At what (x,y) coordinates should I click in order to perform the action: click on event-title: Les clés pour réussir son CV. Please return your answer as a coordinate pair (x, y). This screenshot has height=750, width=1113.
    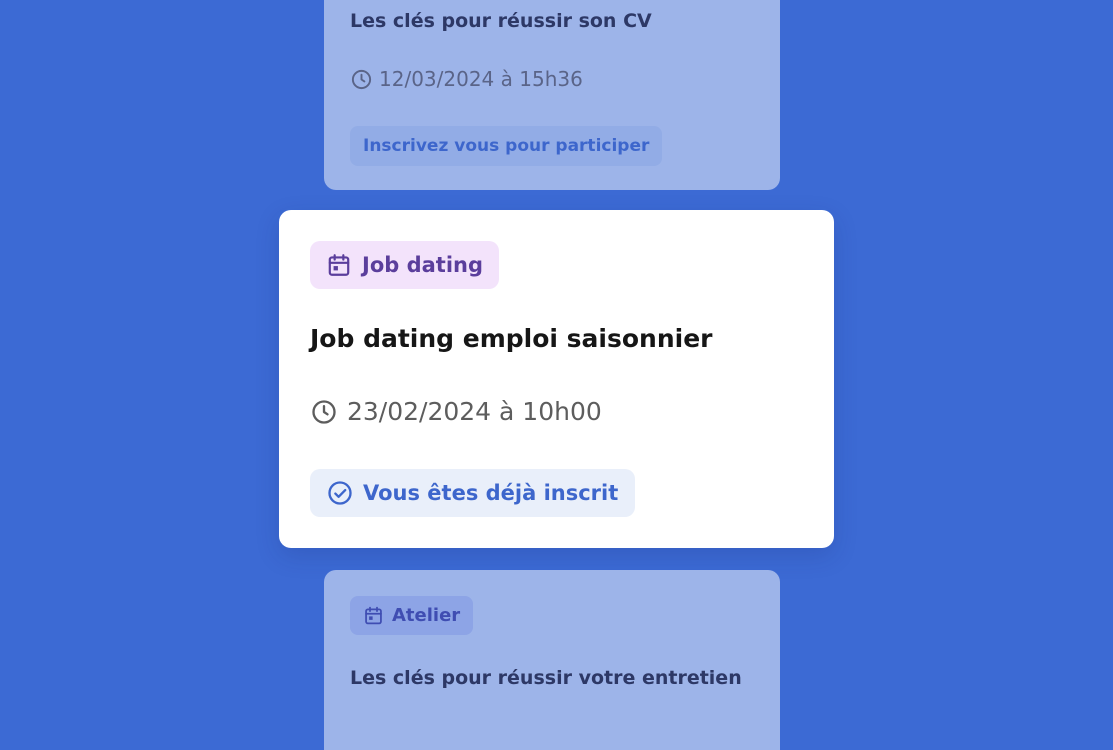
    Looking at the image, I should click on (501, 21).